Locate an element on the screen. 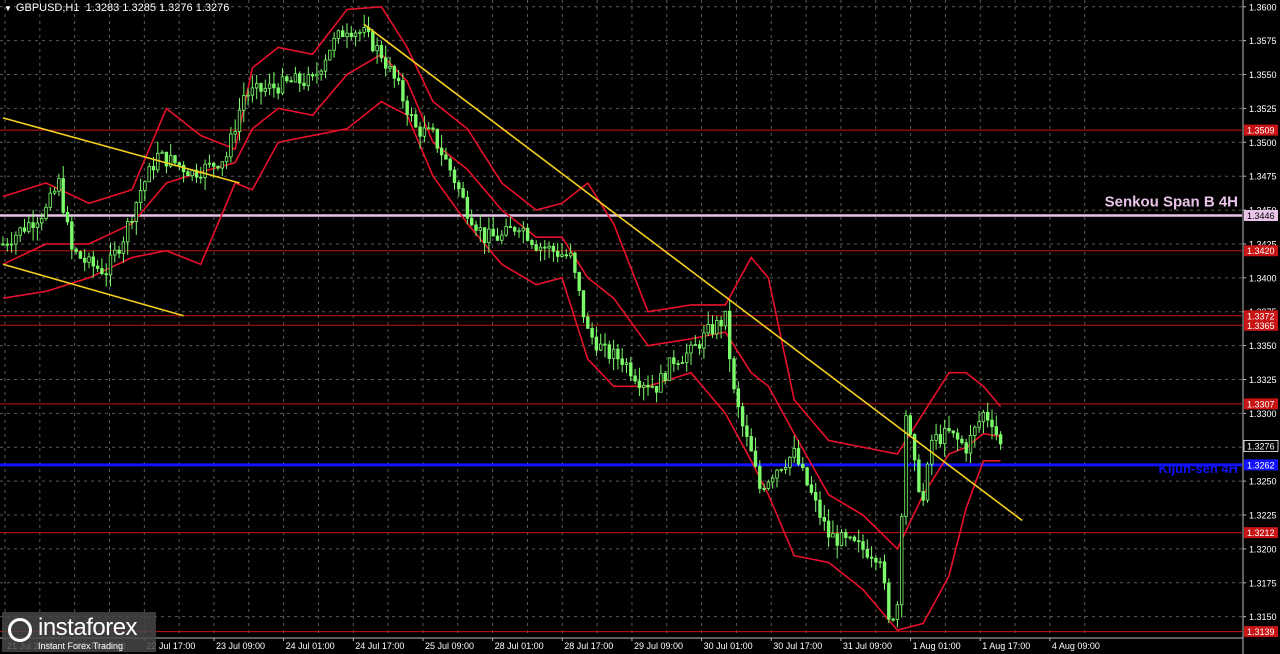 The image size is (1280, 654). watermark: instaforex Instant Forex Trading is located at coordinates (79, 632).